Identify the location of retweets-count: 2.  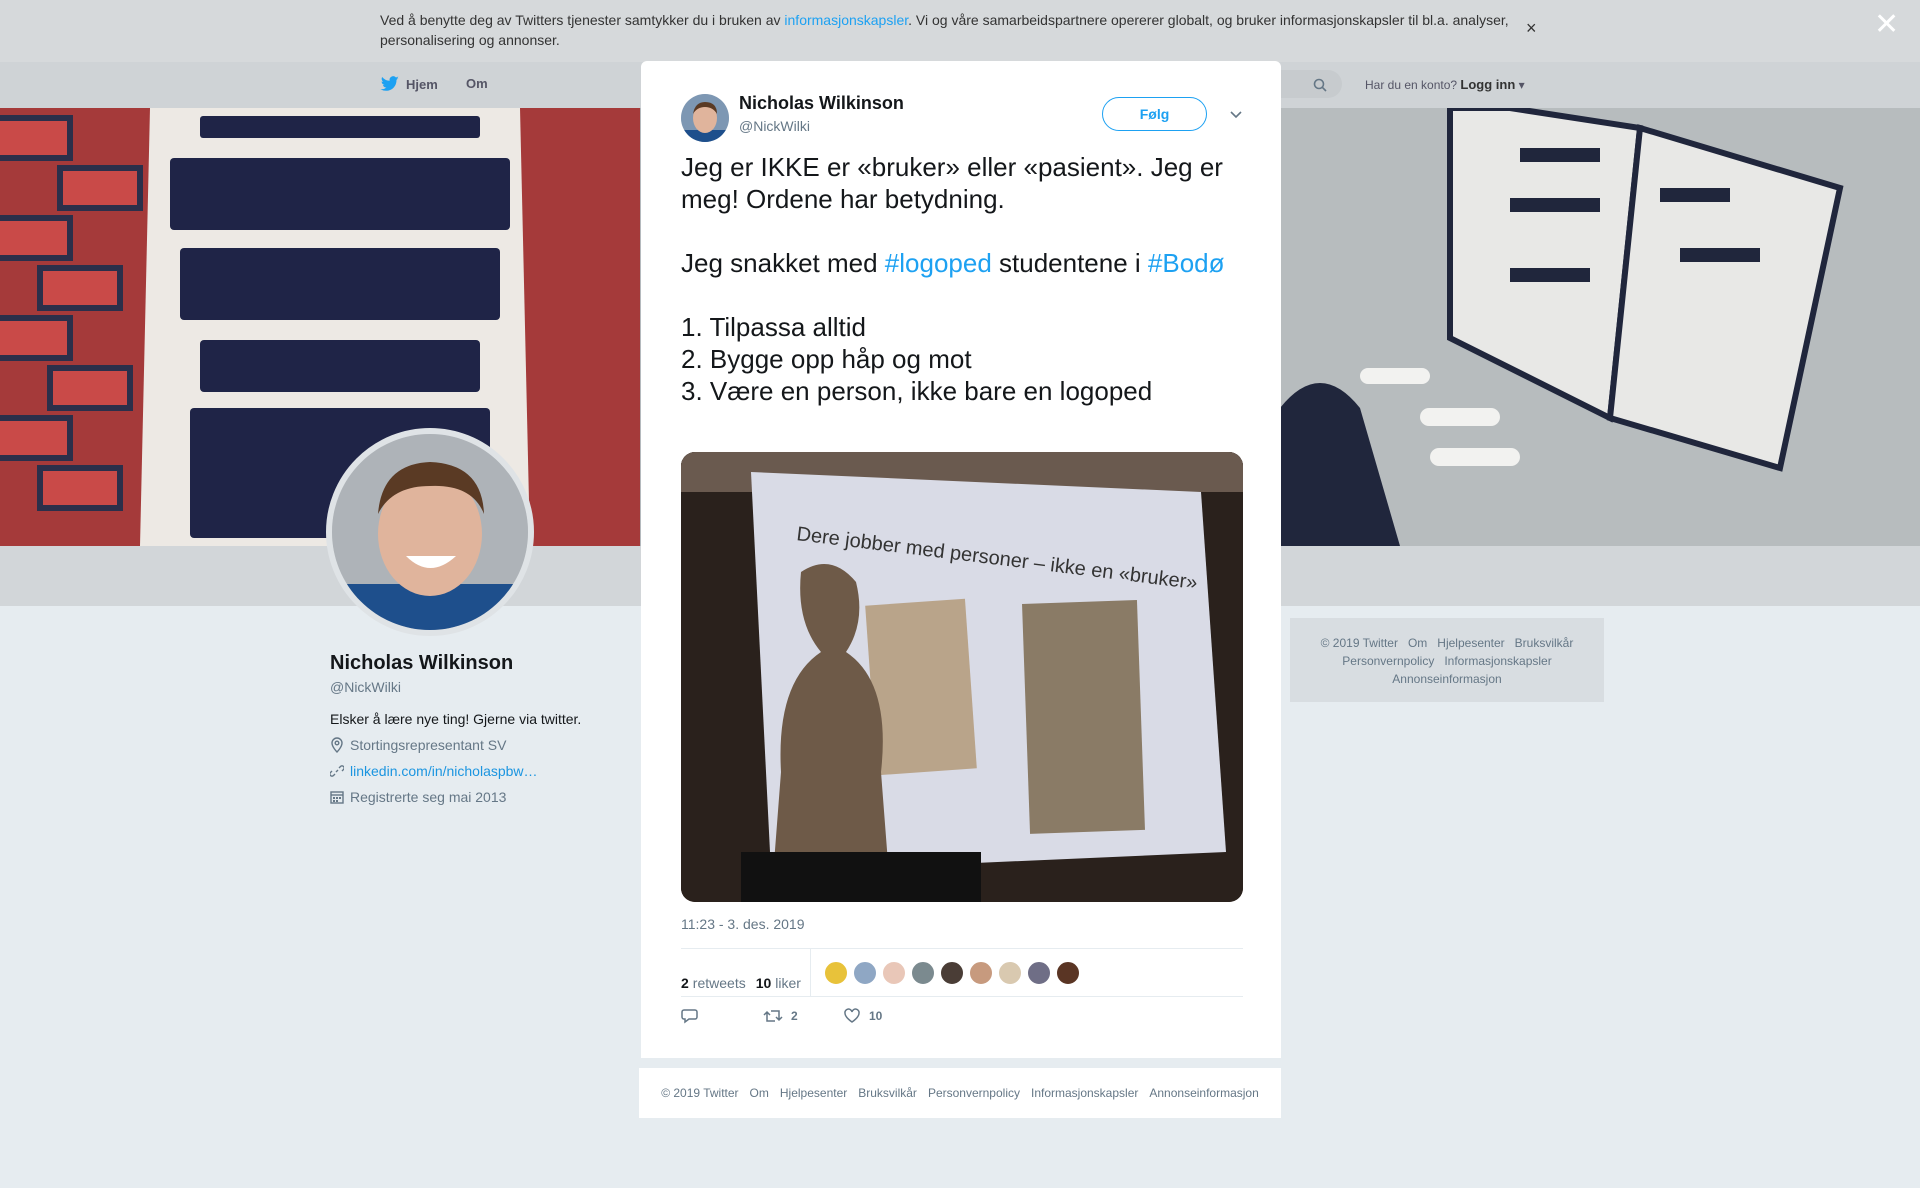
(685, 983).